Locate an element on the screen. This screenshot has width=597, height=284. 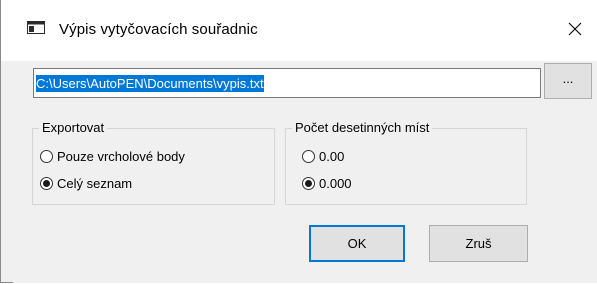
export-legend: Exportovat is located at coordinates (73, 127).